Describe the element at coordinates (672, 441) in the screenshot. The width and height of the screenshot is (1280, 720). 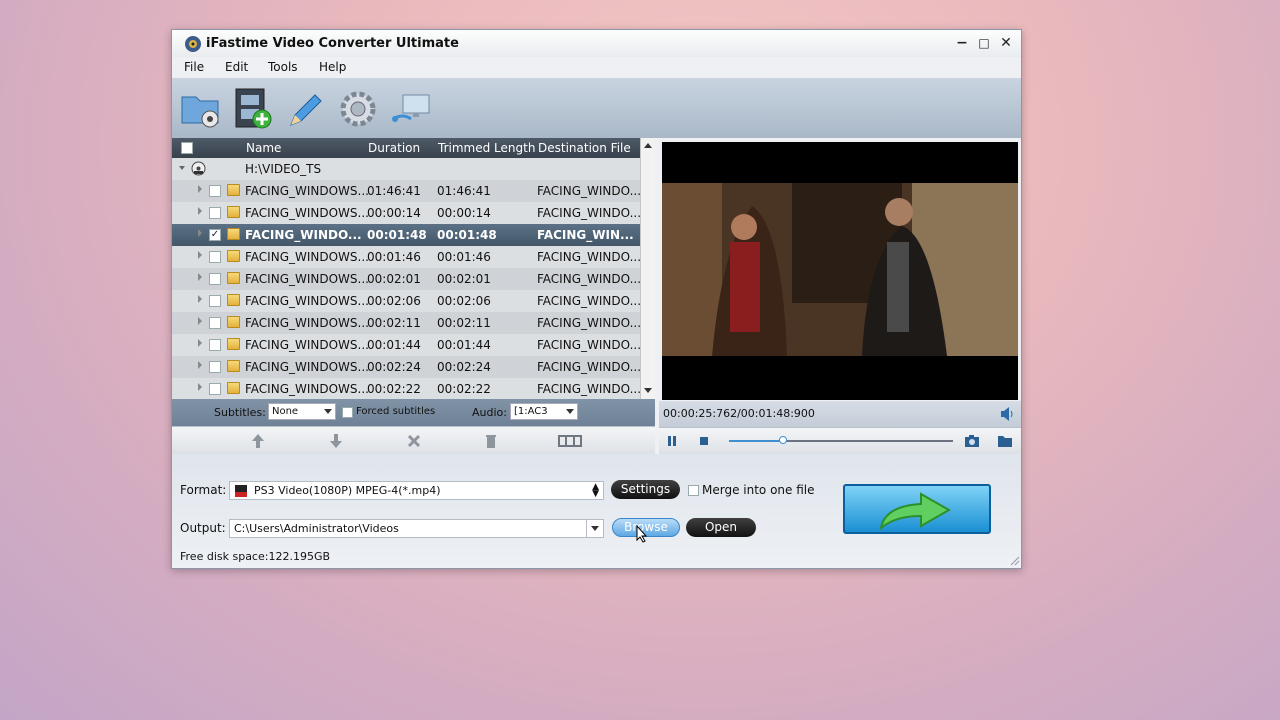
I see `pause-icon` at that location.